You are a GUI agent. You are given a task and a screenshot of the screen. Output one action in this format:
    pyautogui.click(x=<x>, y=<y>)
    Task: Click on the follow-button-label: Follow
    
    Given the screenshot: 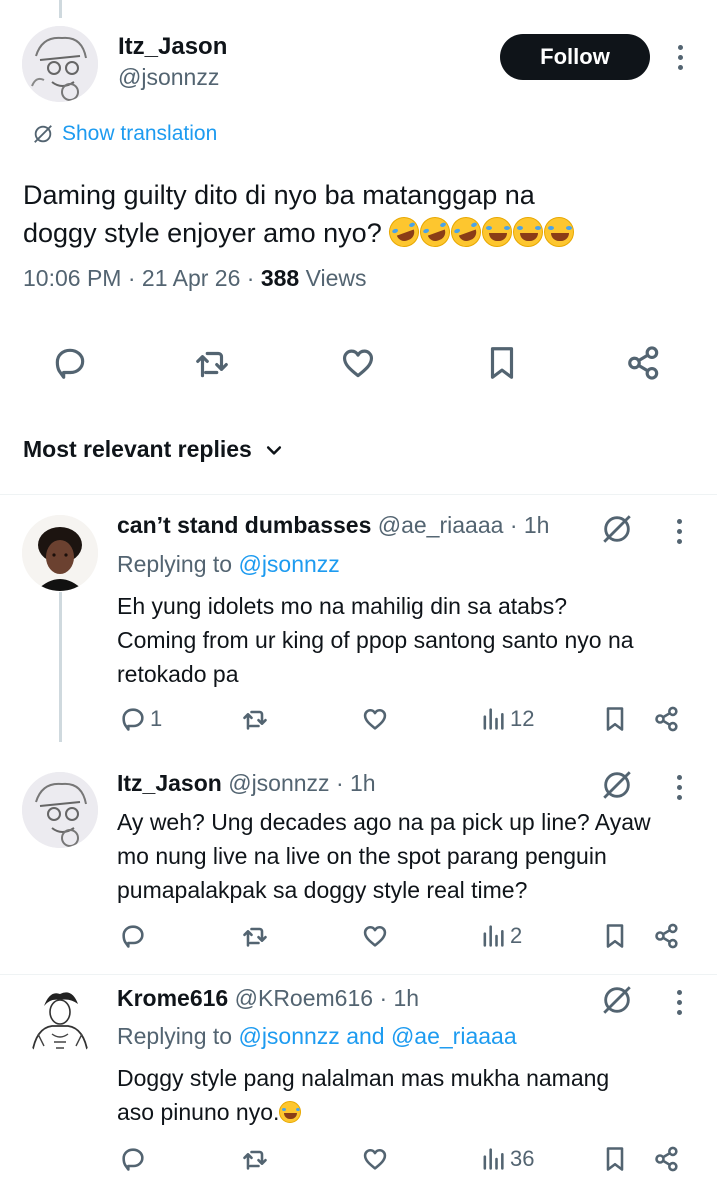 What is the action you would take?
    pyautogui.click(x=575, y=56)
    